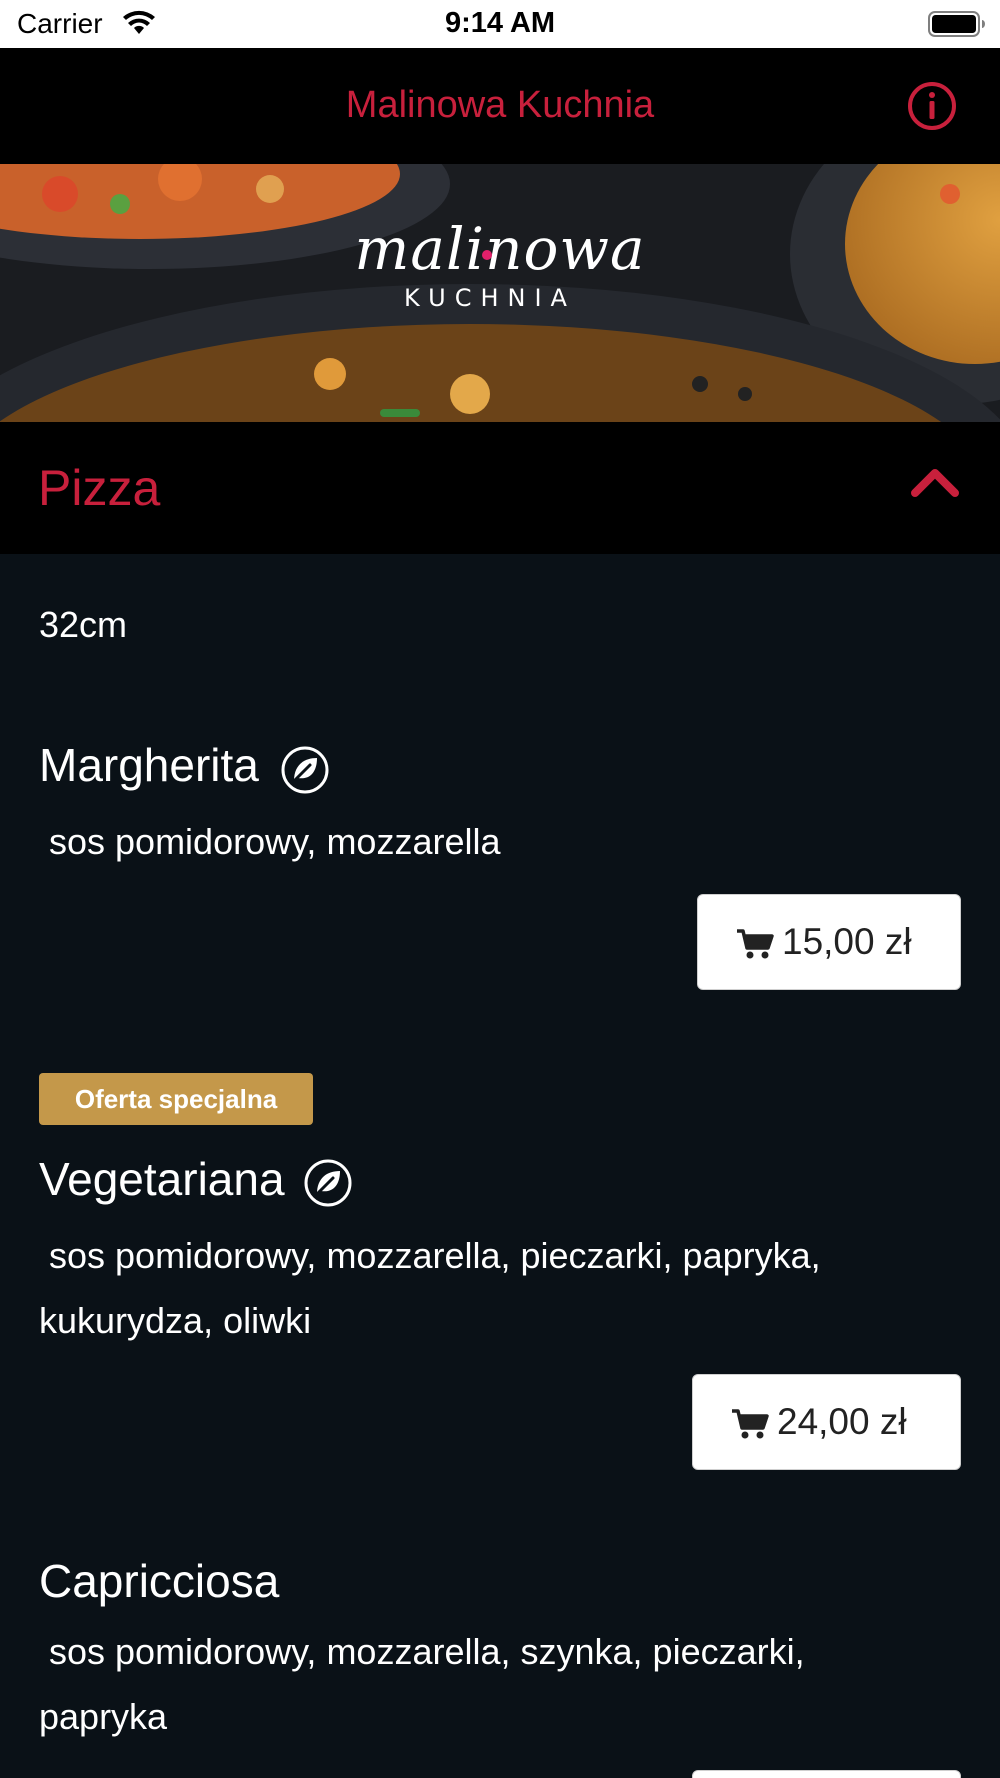 The height and width of the screenshot is (1778, 1000). I want to click on price-label: 15,00 zł, so click(847, 941).